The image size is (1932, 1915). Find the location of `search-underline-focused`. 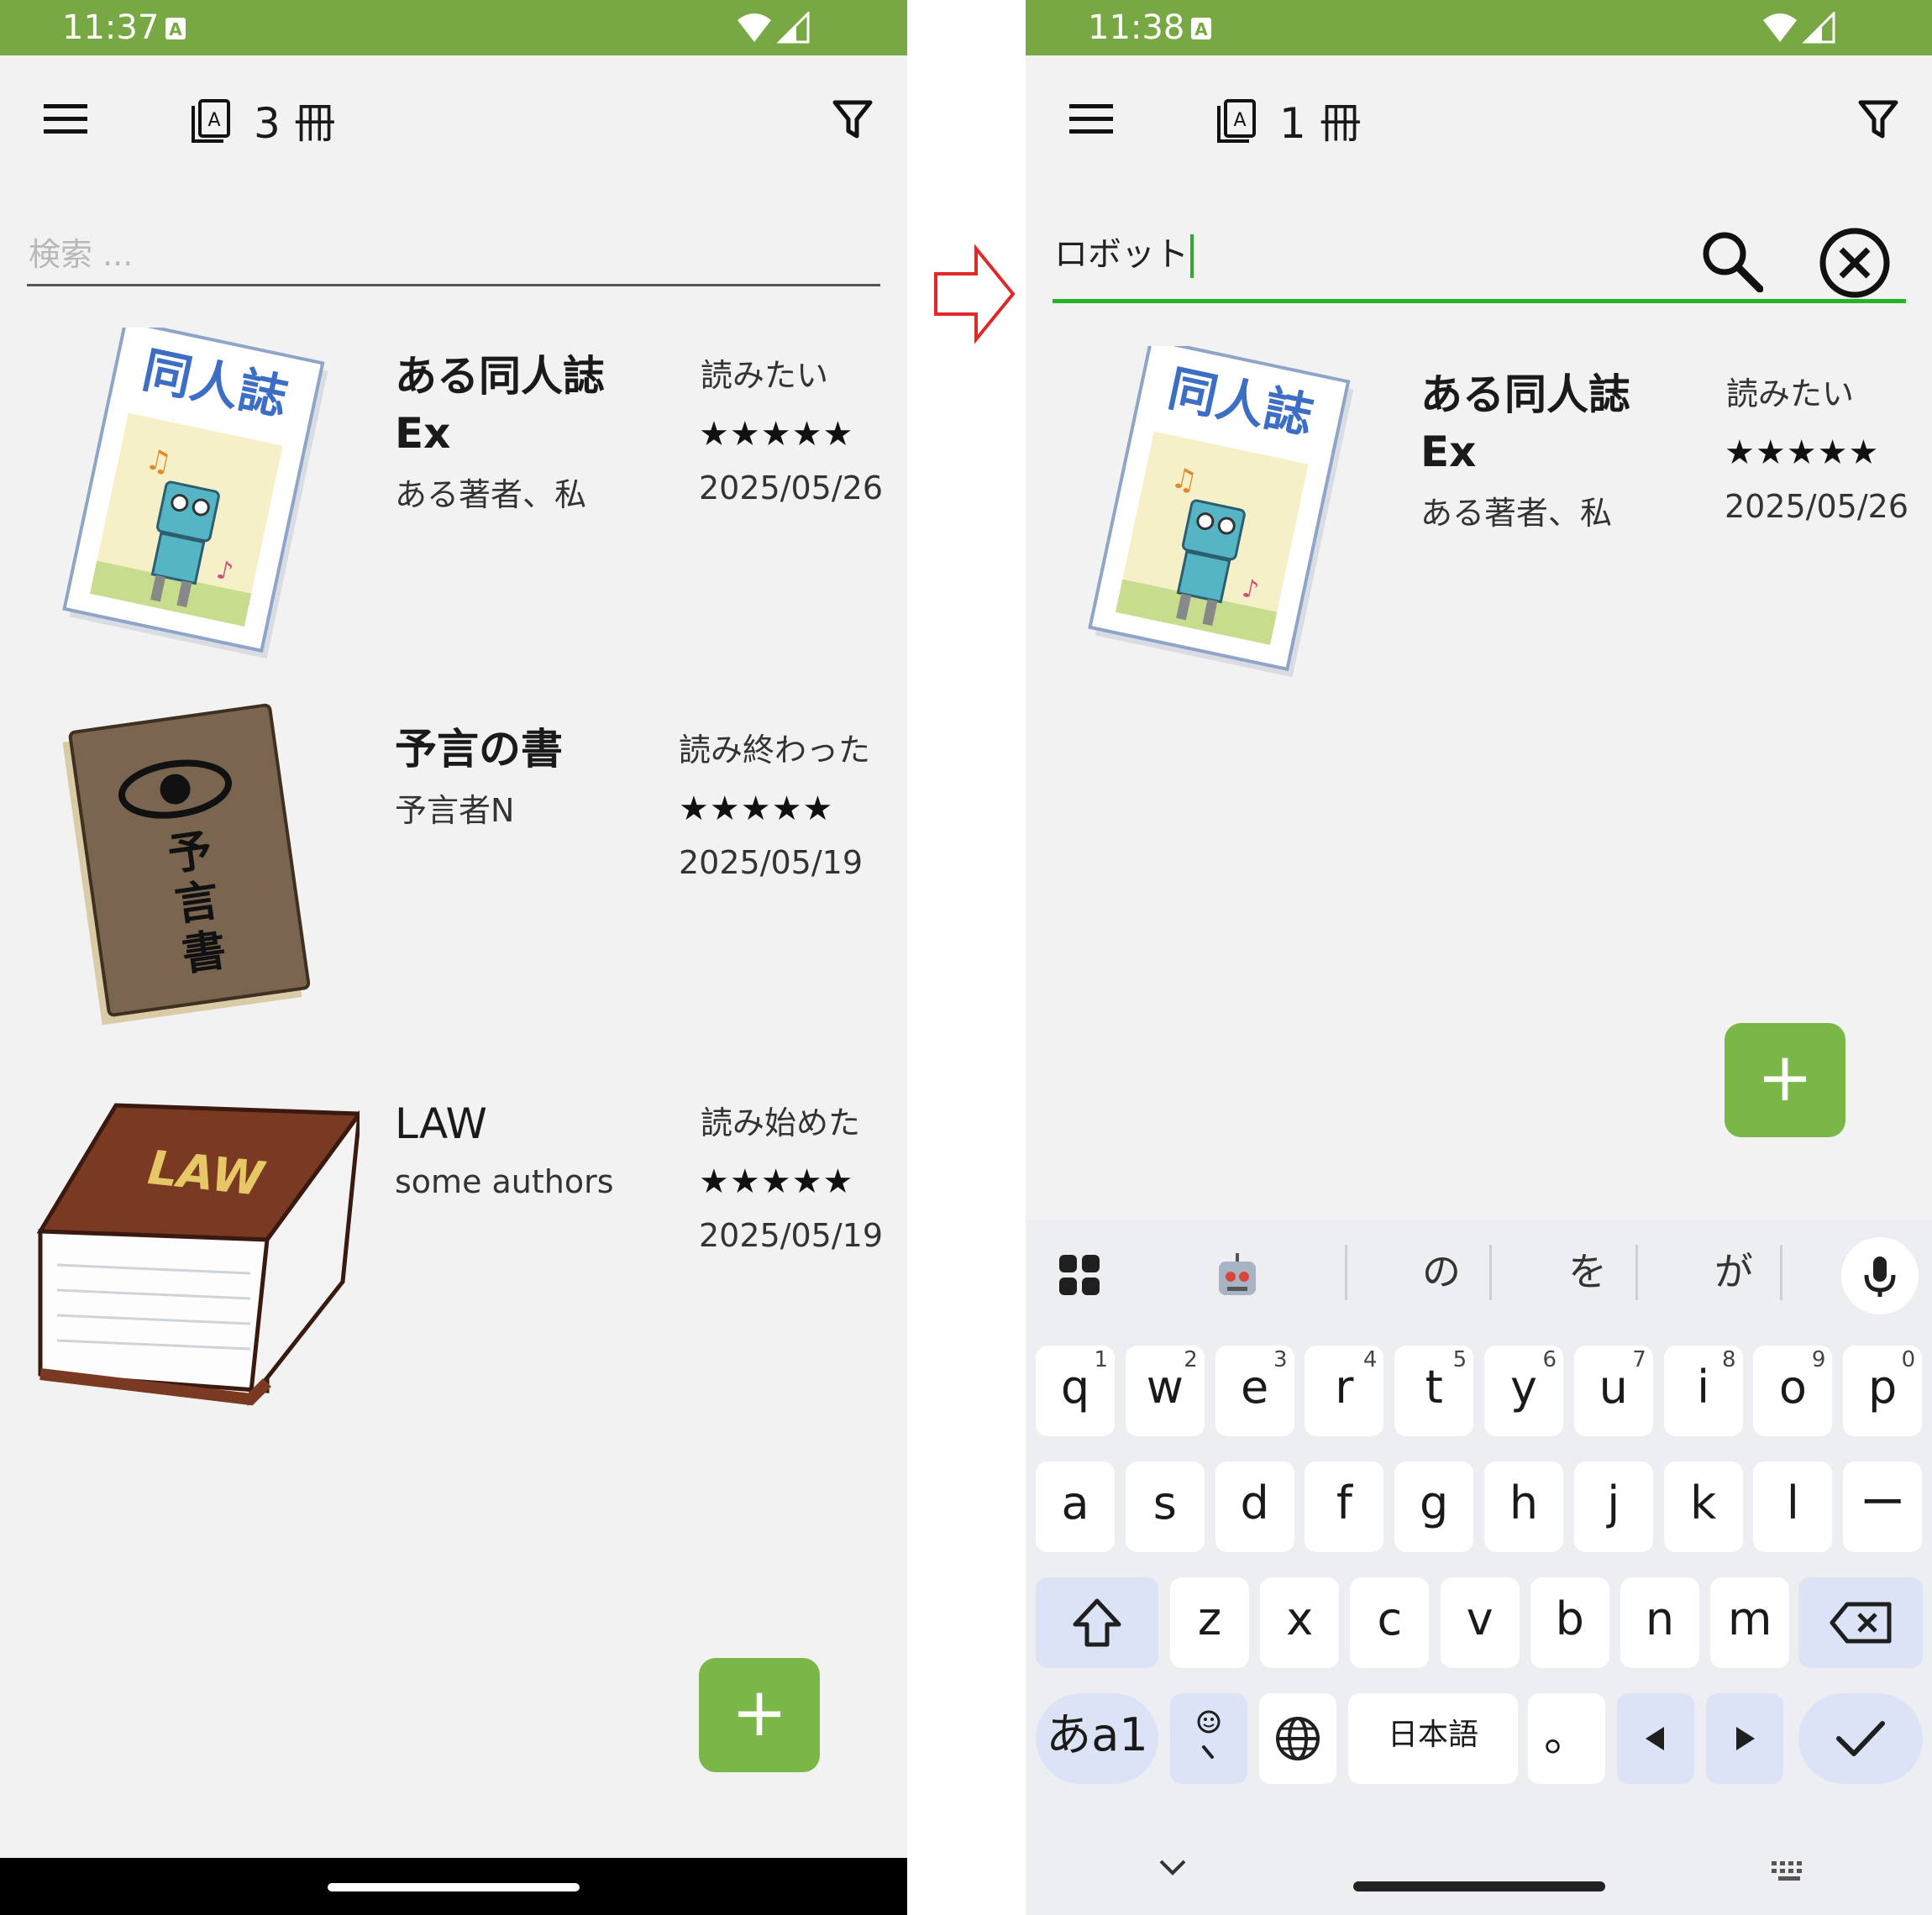

search-underline-focused is located at coordinates (1479, 301).